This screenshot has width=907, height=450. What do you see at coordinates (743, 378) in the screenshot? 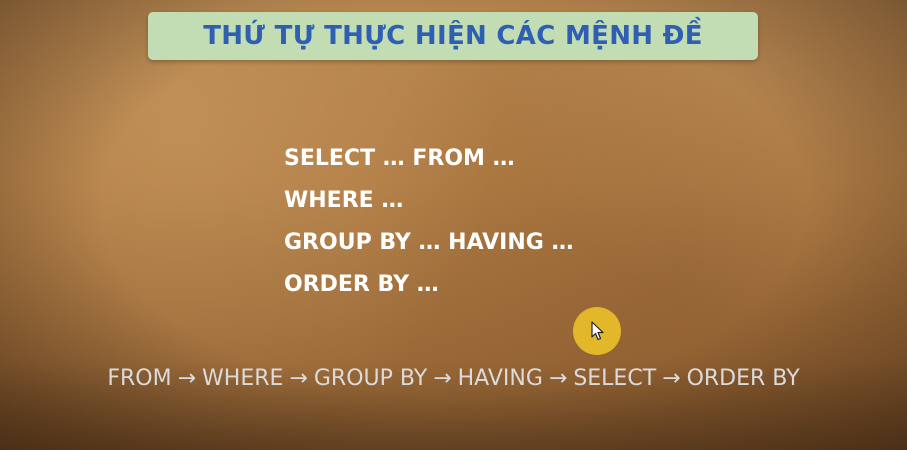
I see `order-step-order-by: ORDER BY` at bounding box center [743, 378].